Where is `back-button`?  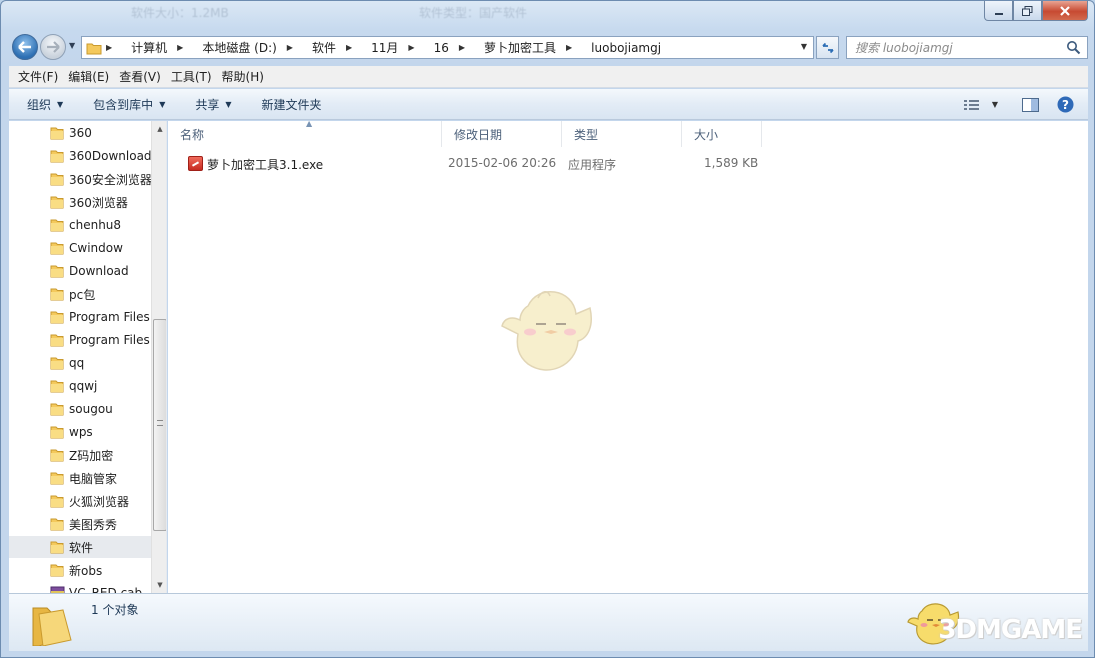 back-button is located at coordinates (25, 47).